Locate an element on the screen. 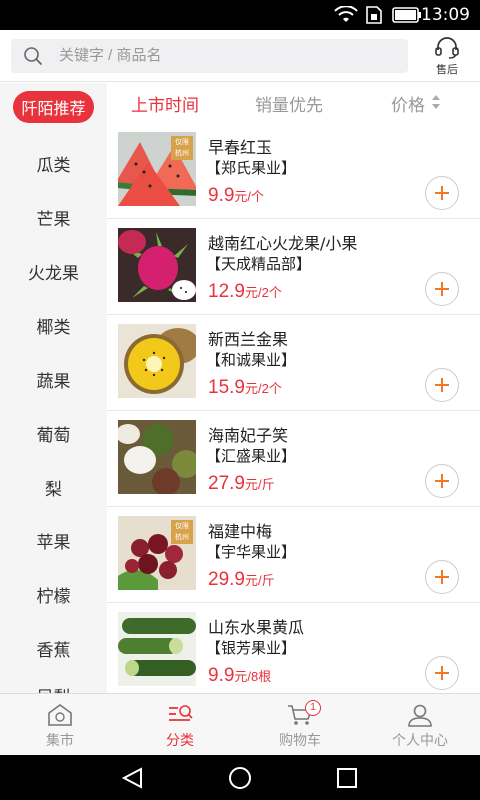 Image resolution: width=480 pixels, height=800 pixels. back-icon is located at coordinates (133, 778).